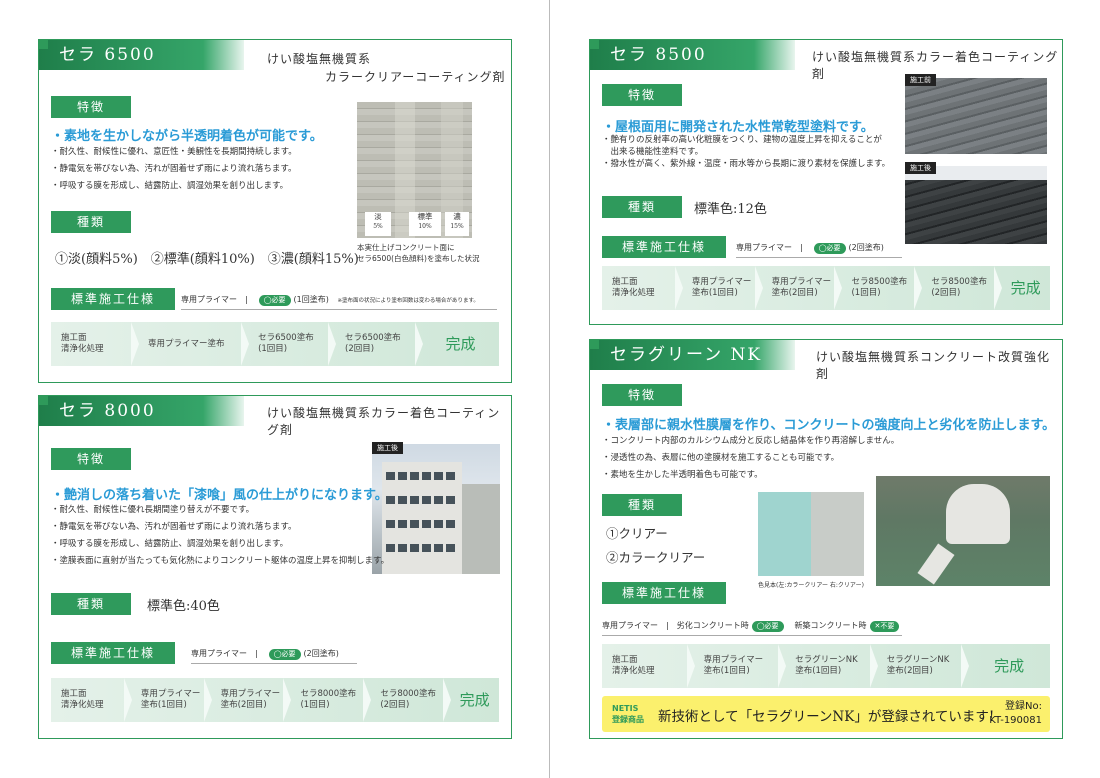 Image resolution: width=1100 pixels, height=778 pixels. I want to click on sera6500-subtitle-2: カラークリアーコーティング剤, so click(415, 77).